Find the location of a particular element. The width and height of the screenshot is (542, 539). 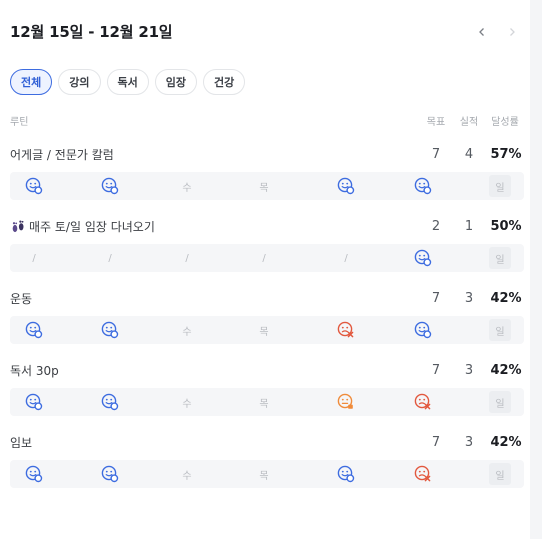

routine-row: 매주 토/일 임장 다녀오기 2 1 50% / / / / / 일 is located at coordinates (267, 245).